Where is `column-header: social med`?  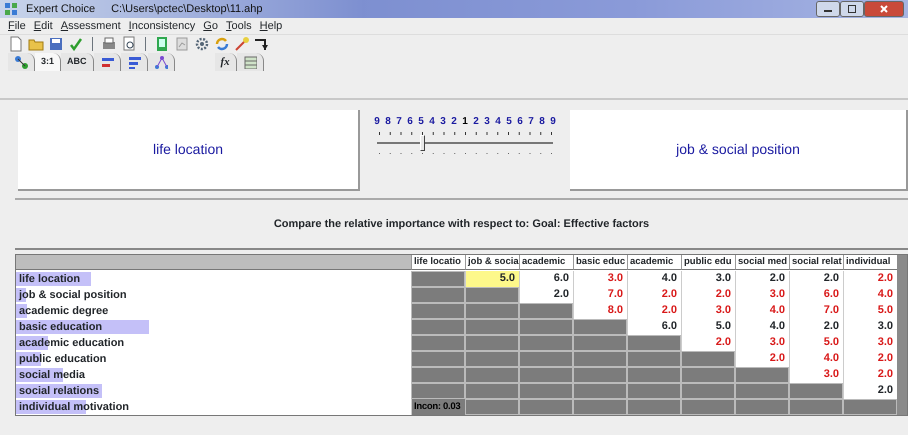
column-header: social med is located at coordinates (762, 262).